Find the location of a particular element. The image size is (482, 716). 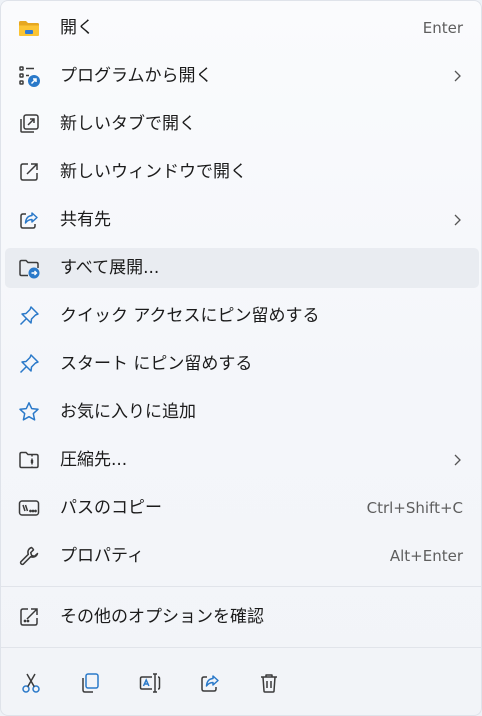

menu-item-label: プロパティ is located at coordinates (102, 556).